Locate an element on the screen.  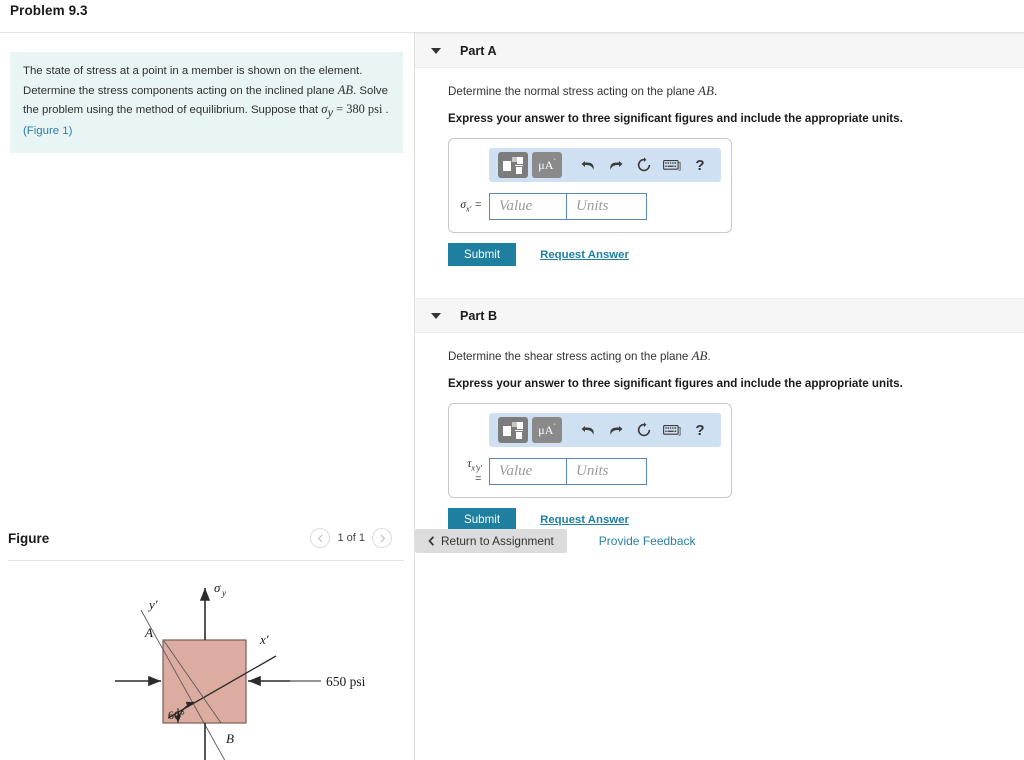
figure-prev-button is located at coordinates (320, 538).